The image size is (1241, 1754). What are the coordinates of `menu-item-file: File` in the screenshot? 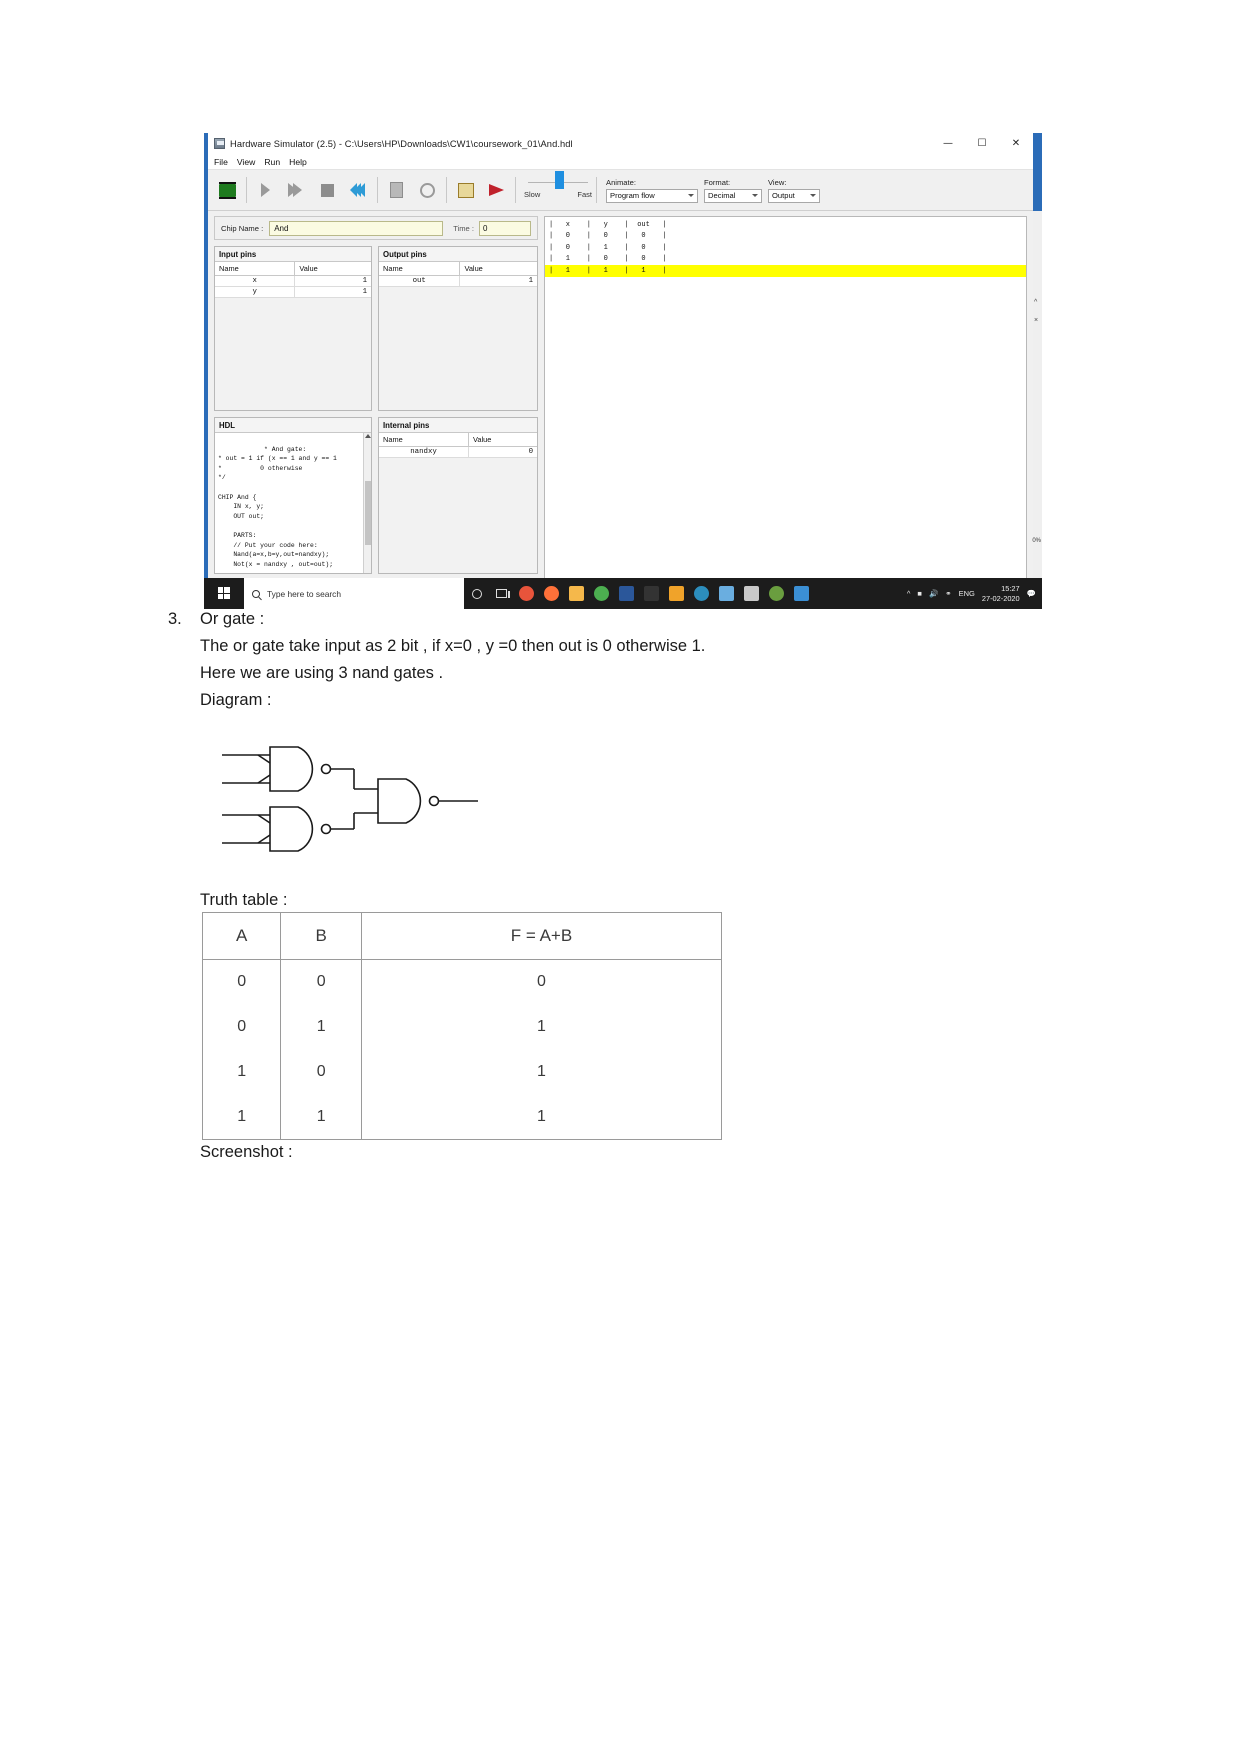 It's located at (221, 162).